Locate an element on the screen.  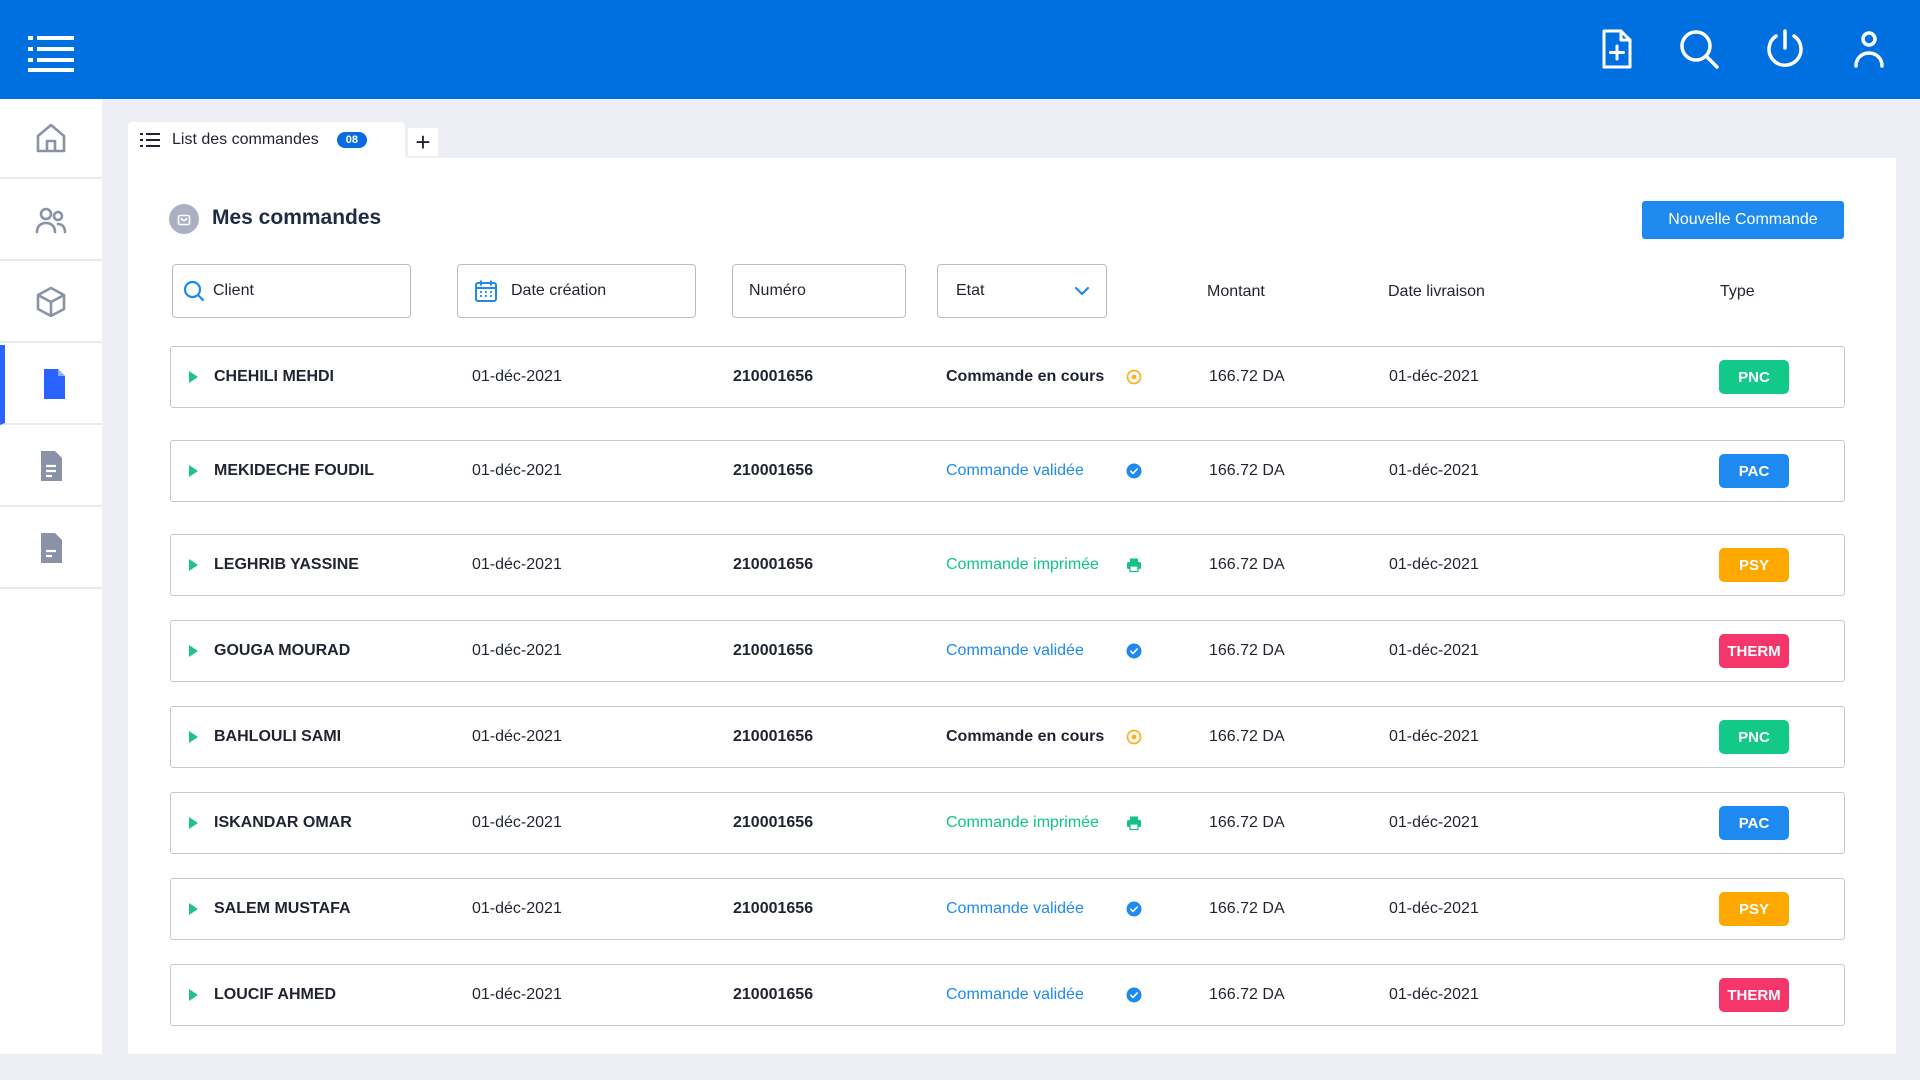
shopping-bag-icon is located at coordinates (184, 219).